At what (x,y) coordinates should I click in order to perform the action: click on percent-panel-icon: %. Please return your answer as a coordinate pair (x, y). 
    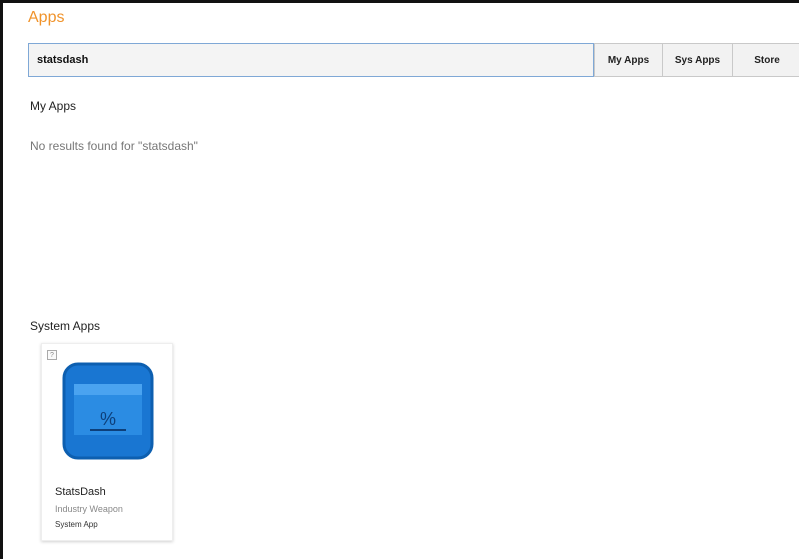
    Looking at the image, I should click on (108, 411).